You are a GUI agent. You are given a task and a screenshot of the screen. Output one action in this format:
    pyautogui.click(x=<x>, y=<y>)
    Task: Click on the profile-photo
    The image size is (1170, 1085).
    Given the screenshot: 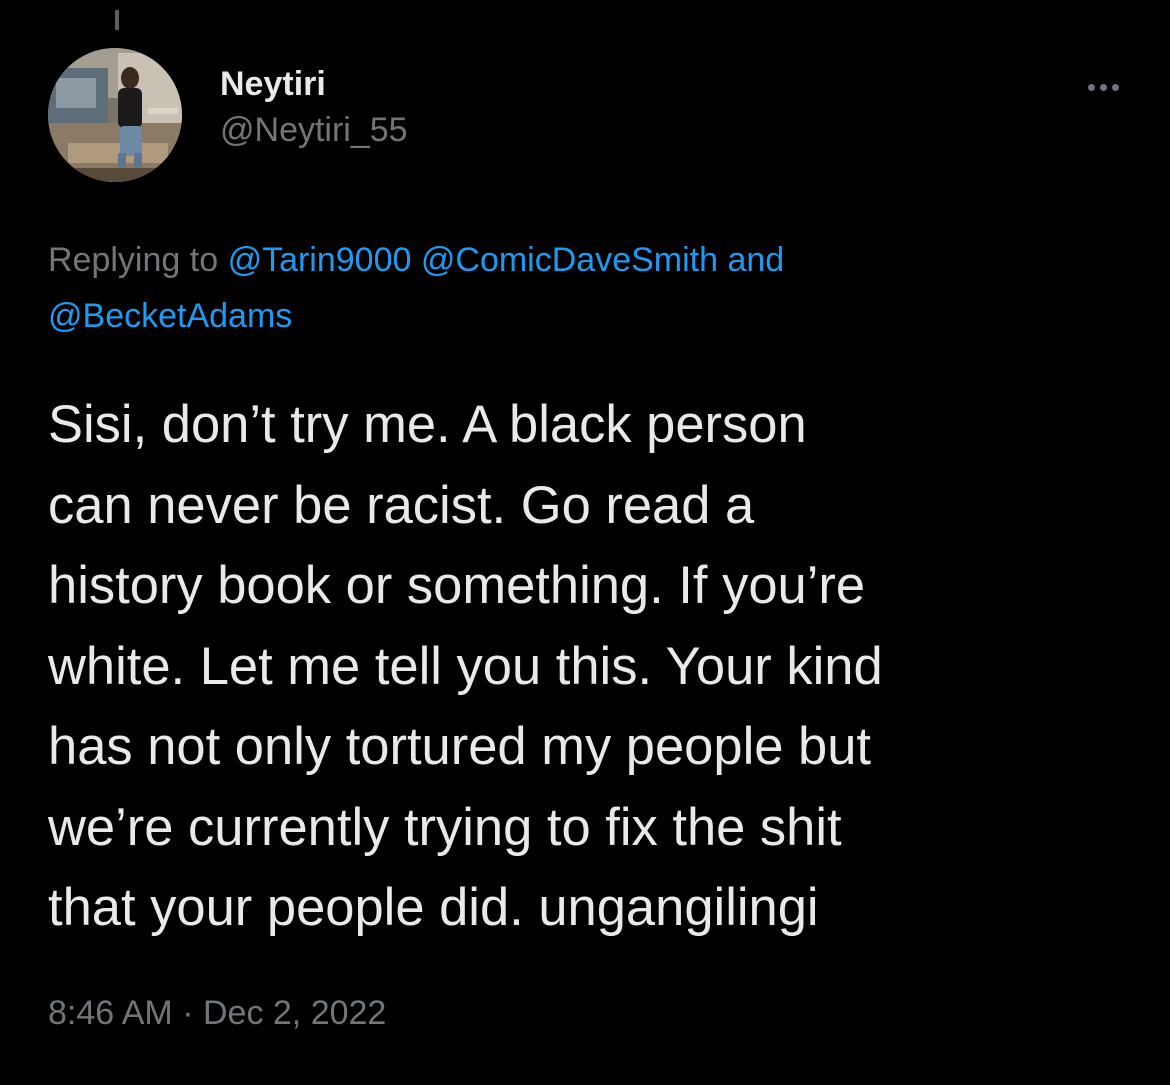 What is the action you would take?
    pyautogui.click(x=115, y=115)
    